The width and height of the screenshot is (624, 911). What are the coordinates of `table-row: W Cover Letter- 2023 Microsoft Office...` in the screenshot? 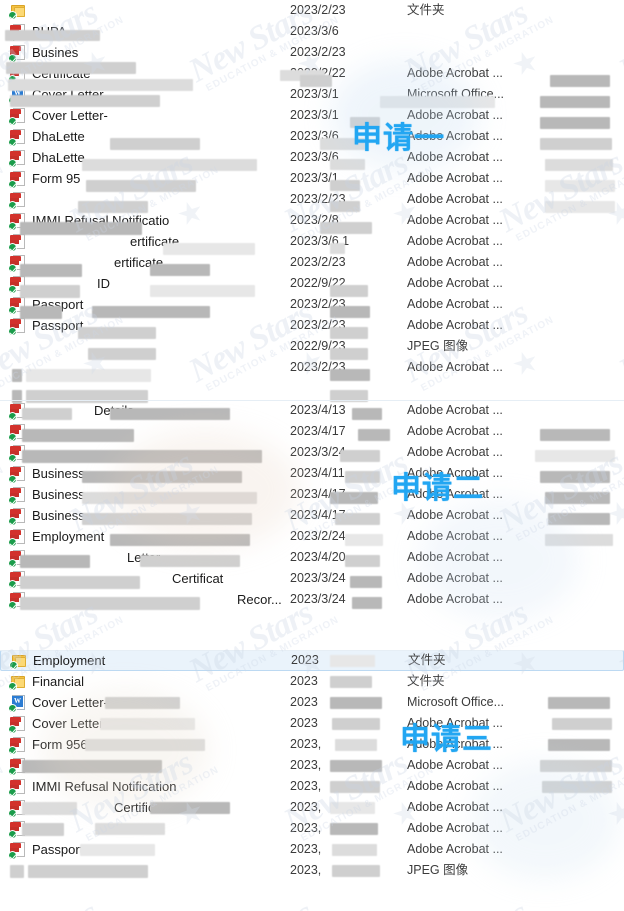 It's located at (312, 702).